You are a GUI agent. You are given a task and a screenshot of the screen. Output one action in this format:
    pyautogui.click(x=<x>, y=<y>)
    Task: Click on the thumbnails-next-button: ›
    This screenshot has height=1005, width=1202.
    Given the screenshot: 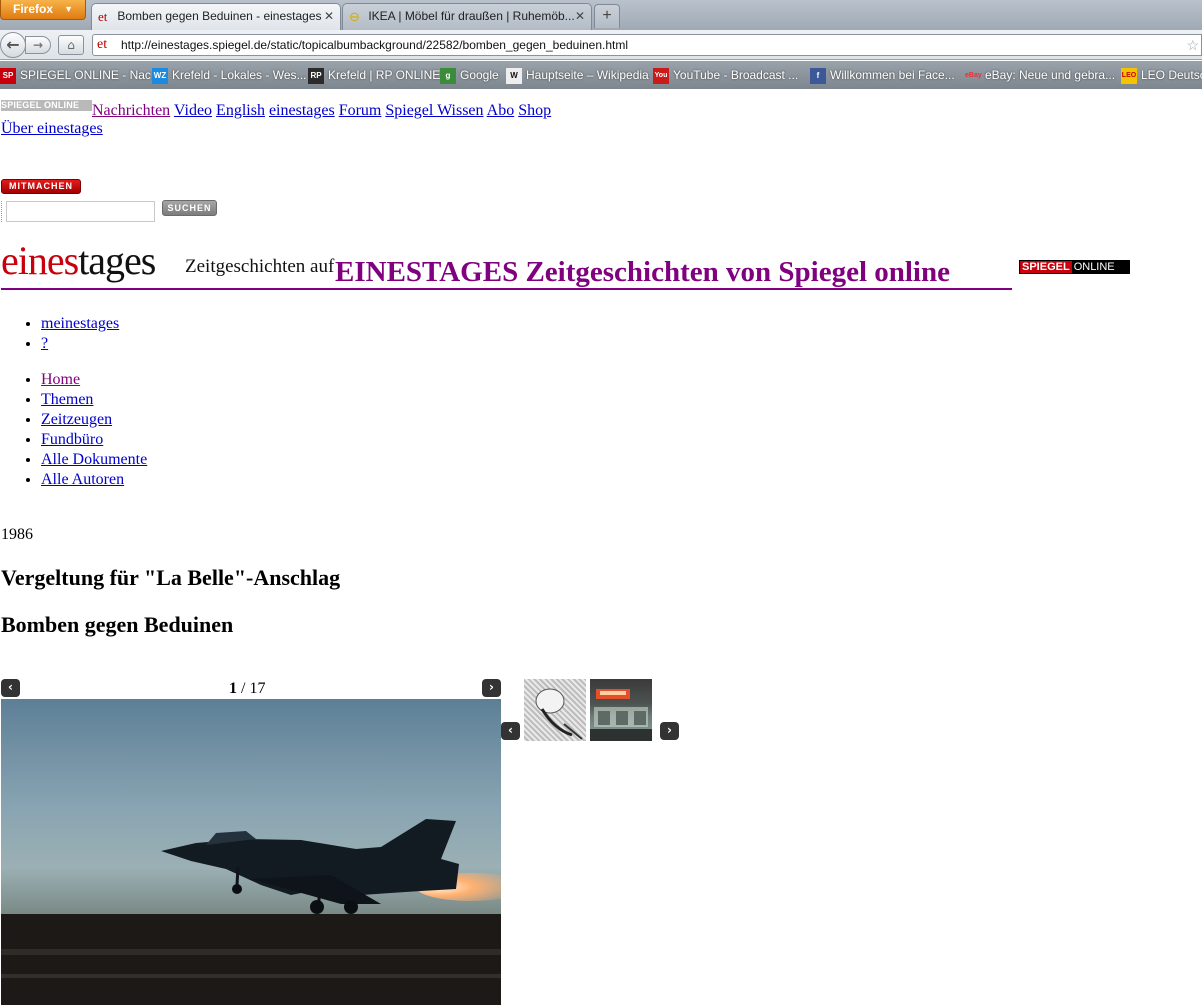 What is the action you would take?
    pyautogui.click(x=669, y=731)
    